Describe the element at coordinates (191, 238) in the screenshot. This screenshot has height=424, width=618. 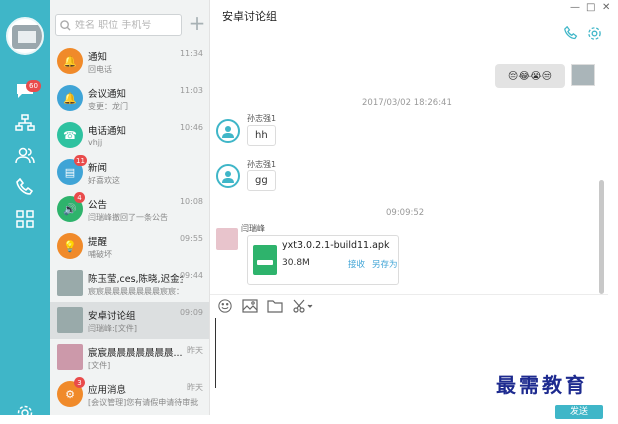
I see `conversation-time: 09:55` at that location.